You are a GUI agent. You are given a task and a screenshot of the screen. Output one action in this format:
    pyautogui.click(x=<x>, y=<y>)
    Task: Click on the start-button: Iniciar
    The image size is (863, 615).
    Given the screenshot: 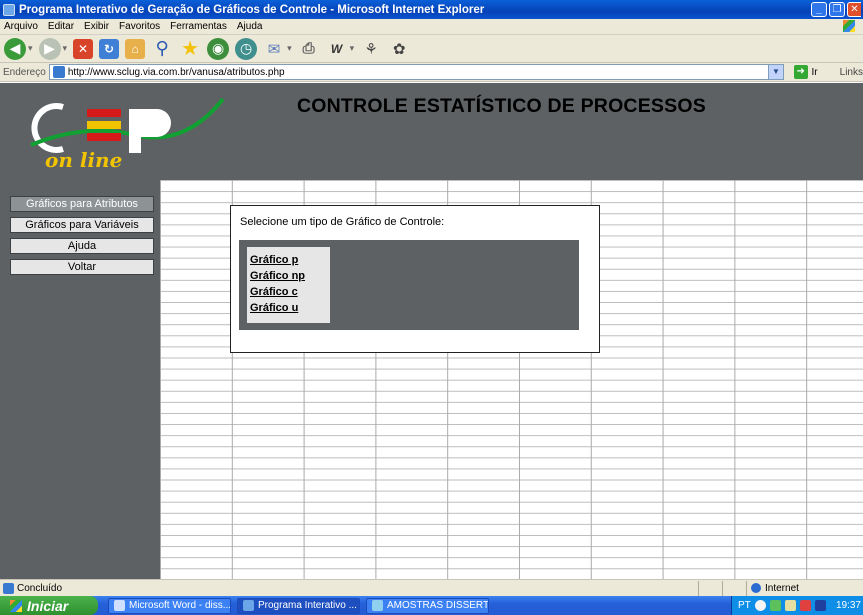 What is the action you would take?
    pyautogui.click(x=49, y=605)
    